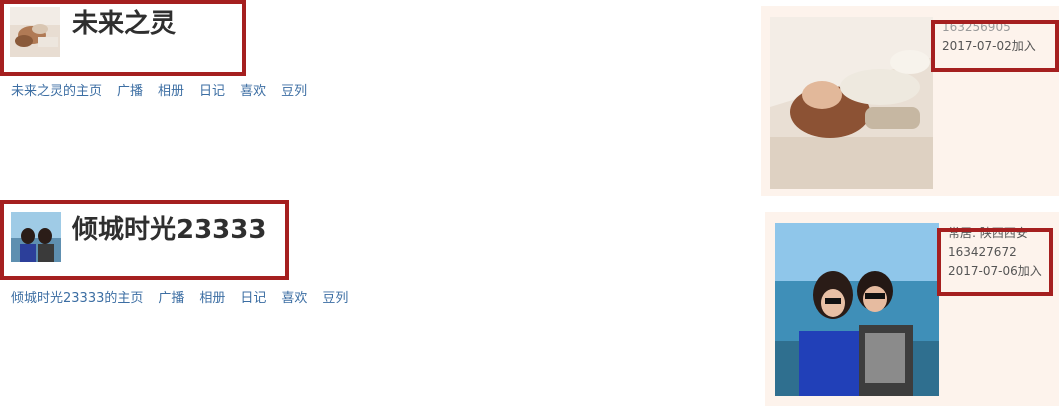 The width and height of the screenshot is (1059, 406). What do you see at coordinates (169, 230) in the screenshot?
I see `profile-name: 倾城时光23333` at bounding box center [169, 230].